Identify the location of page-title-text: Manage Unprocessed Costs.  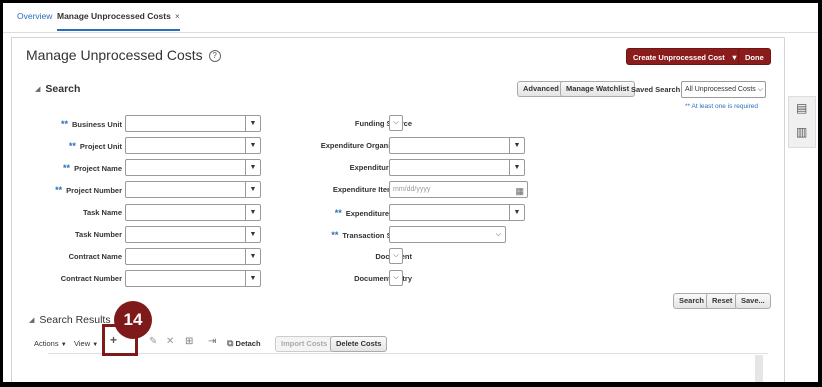
(114, 55).